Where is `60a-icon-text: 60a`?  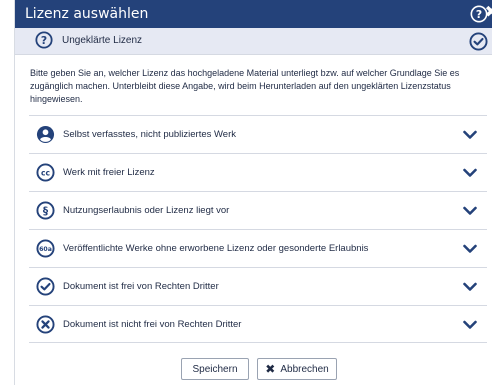 60a-icon-text: 60a is located at coordinates (45, 249).